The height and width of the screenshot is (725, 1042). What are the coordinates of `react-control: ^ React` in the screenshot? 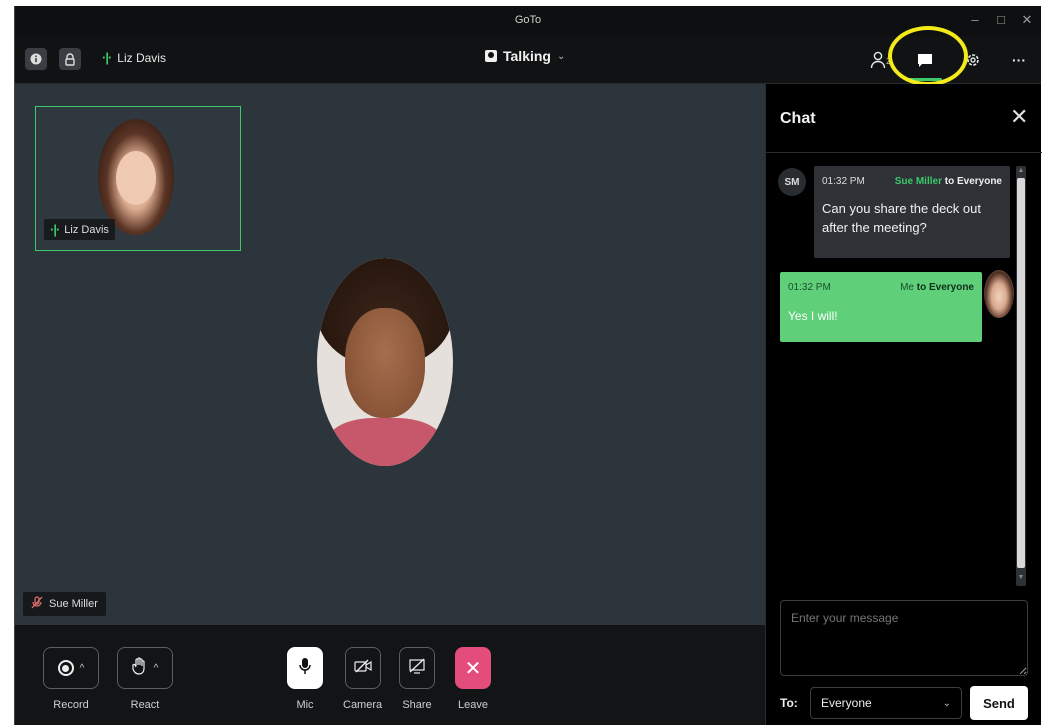 It's located at (145, 679).